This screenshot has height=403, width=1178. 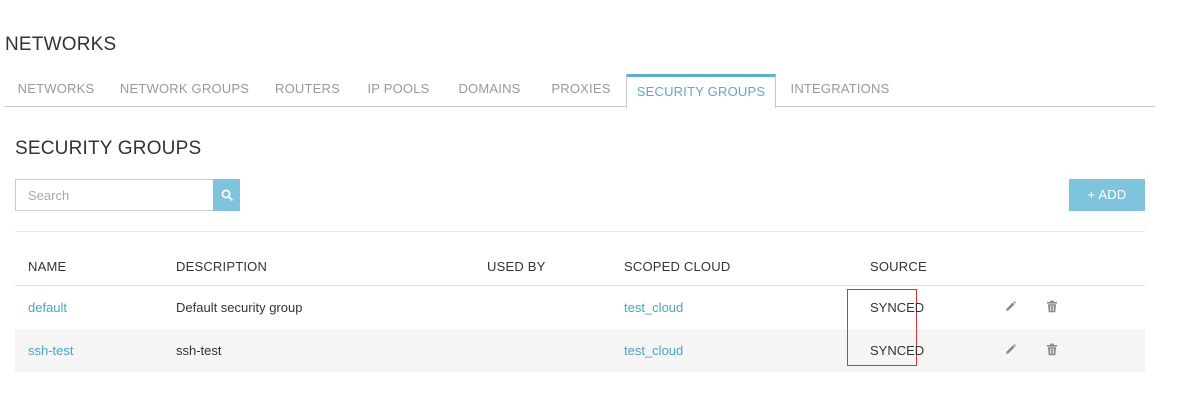 What do you see at coordinates (47, 307) in the screenshot?
I see `row-name-link: default` at bounding box center [47, 307].